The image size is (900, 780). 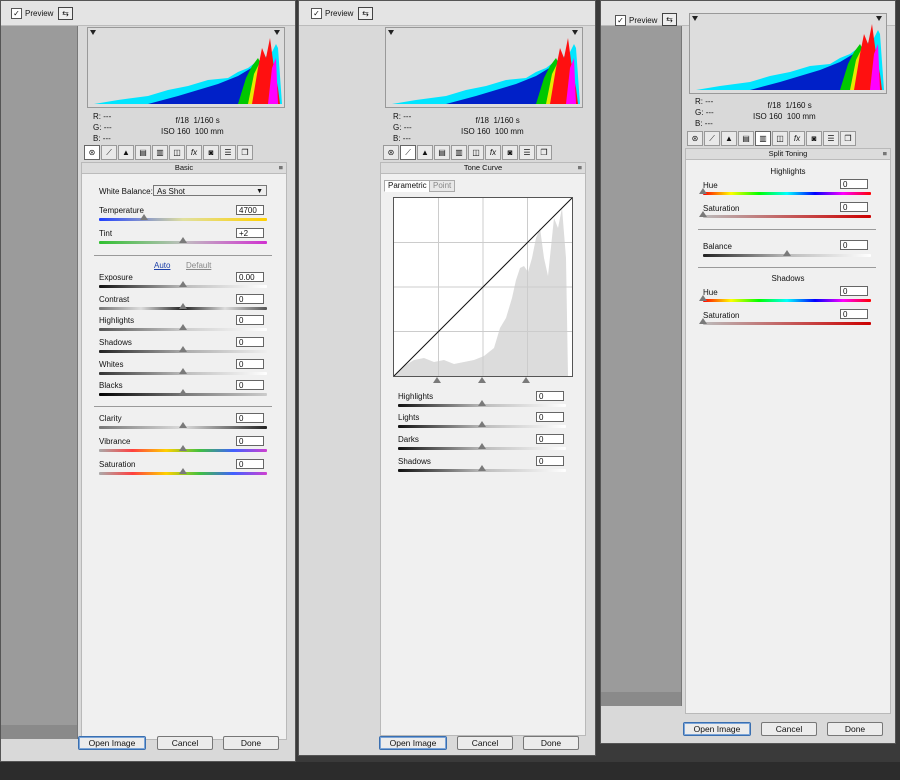 I want to click on tint-field: +2, so click(x=250, y=233).